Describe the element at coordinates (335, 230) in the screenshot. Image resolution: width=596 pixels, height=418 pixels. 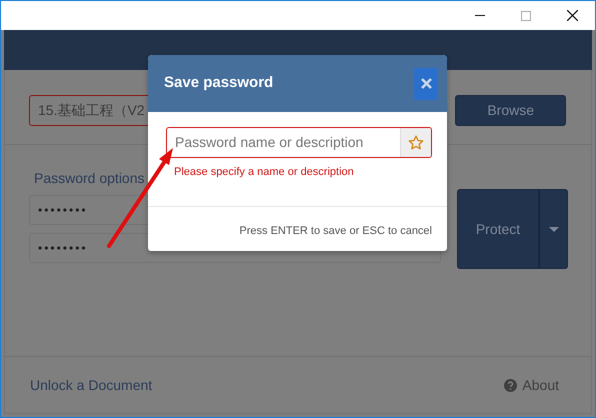
I see `hint-text: Press ENTER to save or ESC to cancel` at that location.